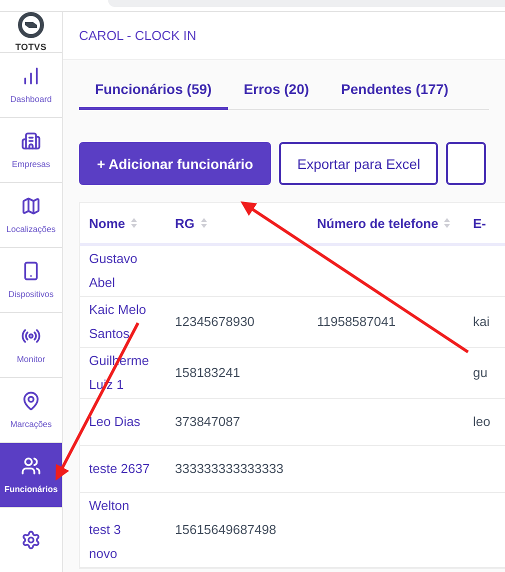 Image resolution: width=505 pixels, height=572 pixels. I want to click on table-cell-text: 11958587041, so click(356, 322).